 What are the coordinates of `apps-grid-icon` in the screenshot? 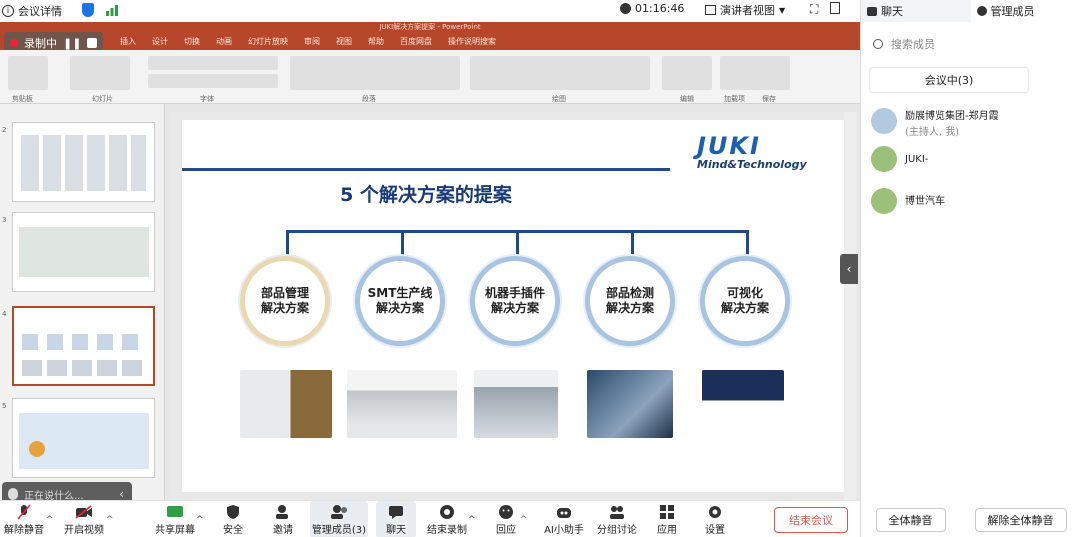 It's located at (667, 512).